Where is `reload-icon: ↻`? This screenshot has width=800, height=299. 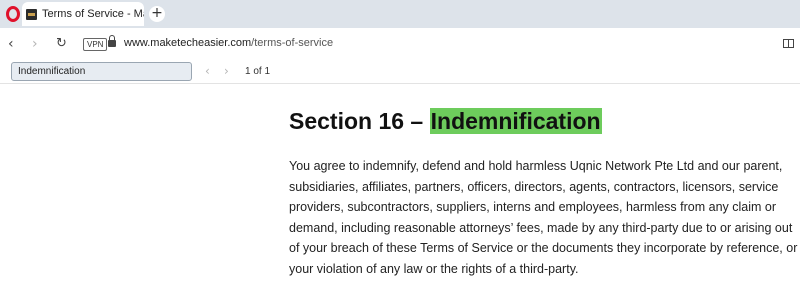 reload-icon: ↻ is located at coordinates (61, 44).